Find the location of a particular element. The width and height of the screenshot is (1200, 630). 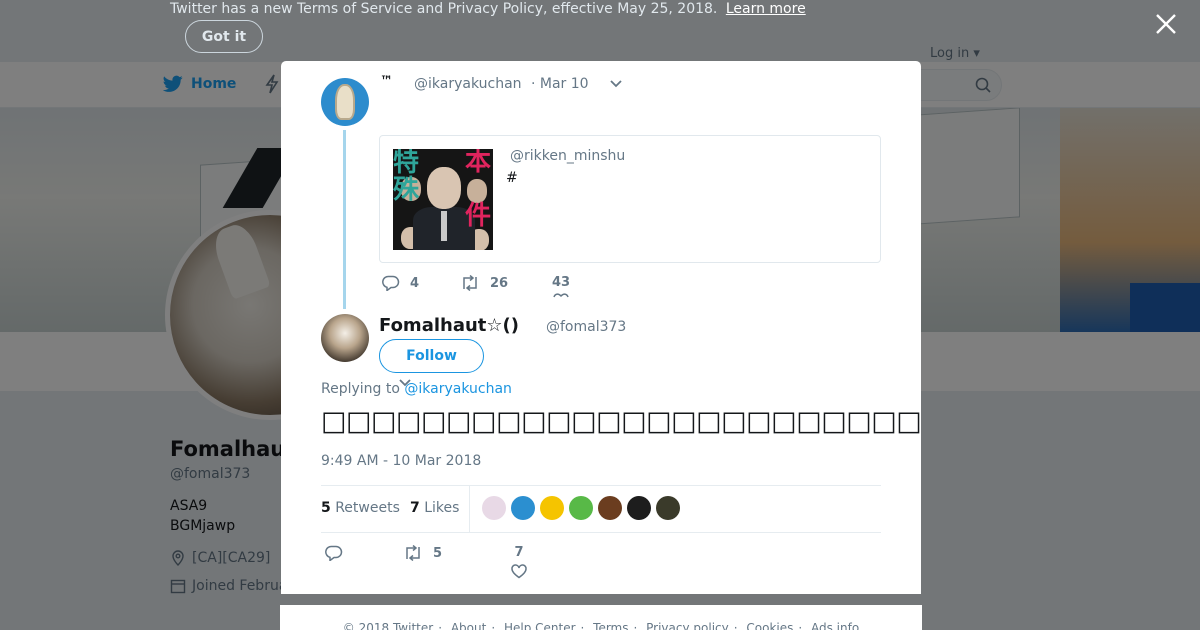

close-icon is located at coordinates (1166, 24).